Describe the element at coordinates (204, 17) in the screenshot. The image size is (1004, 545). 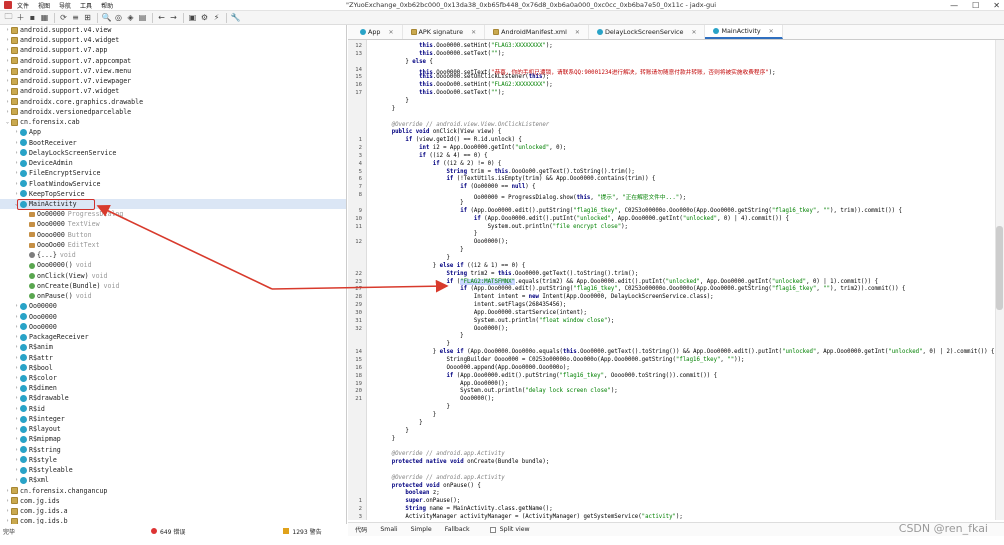
I see `deobfuscation-icon: ⚙` at that location.